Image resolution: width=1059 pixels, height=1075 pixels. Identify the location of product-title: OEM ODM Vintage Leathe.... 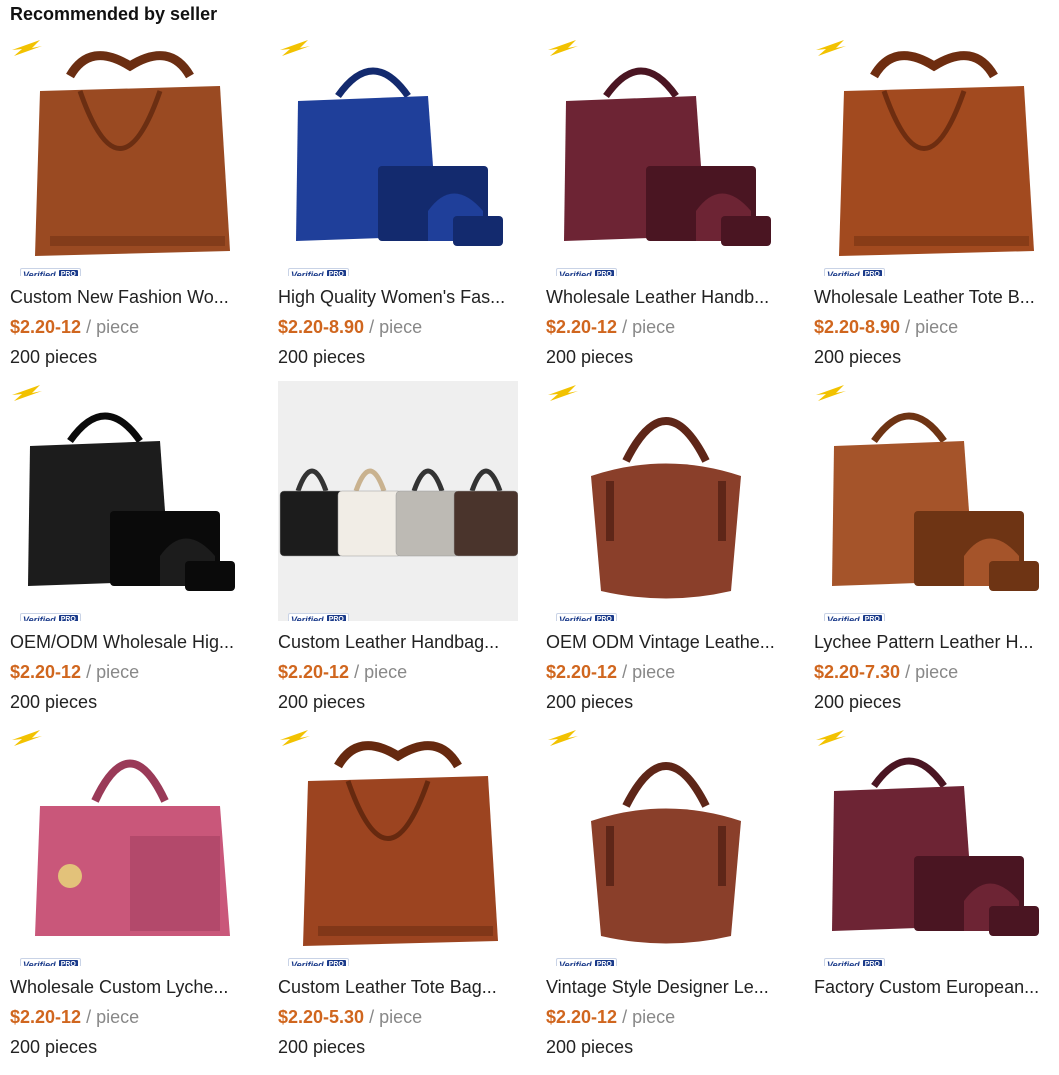
(666, 642).